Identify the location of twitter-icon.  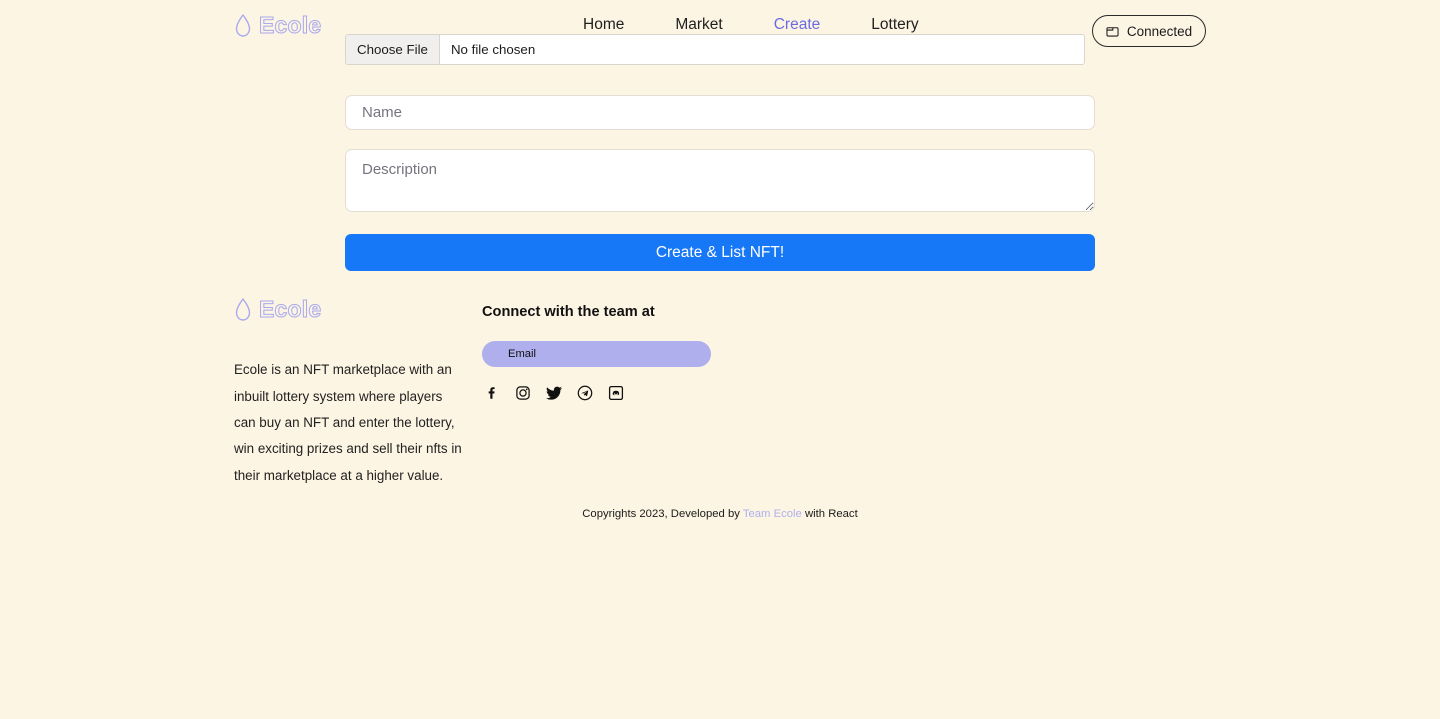
(554, 393).